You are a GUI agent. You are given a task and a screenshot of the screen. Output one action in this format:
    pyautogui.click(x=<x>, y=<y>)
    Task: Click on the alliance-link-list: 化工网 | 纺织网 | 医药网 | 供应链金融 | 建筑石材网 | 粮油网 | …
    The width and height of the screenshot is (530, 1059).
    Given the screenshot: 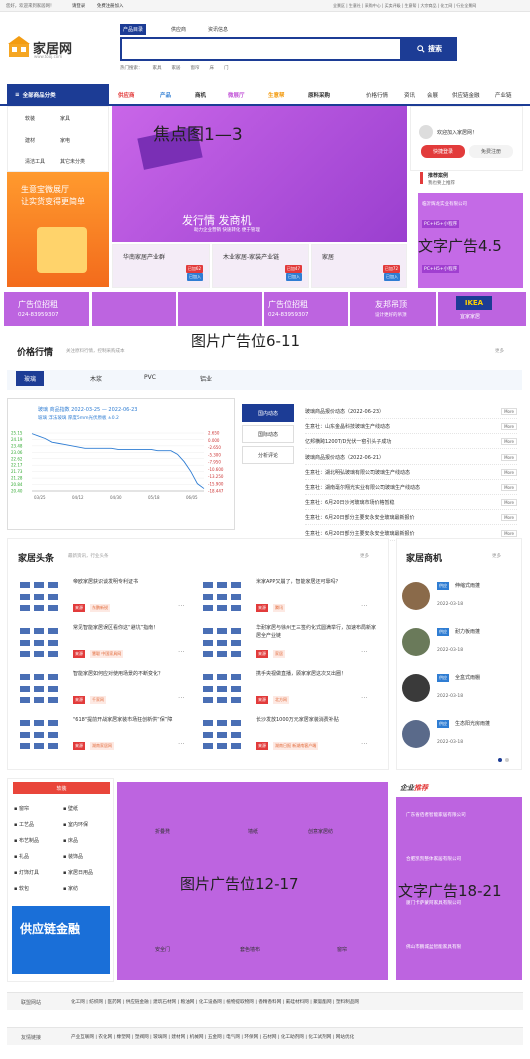 What is the action you would take?
    pyautogui.click(x=215, y=1002)
    